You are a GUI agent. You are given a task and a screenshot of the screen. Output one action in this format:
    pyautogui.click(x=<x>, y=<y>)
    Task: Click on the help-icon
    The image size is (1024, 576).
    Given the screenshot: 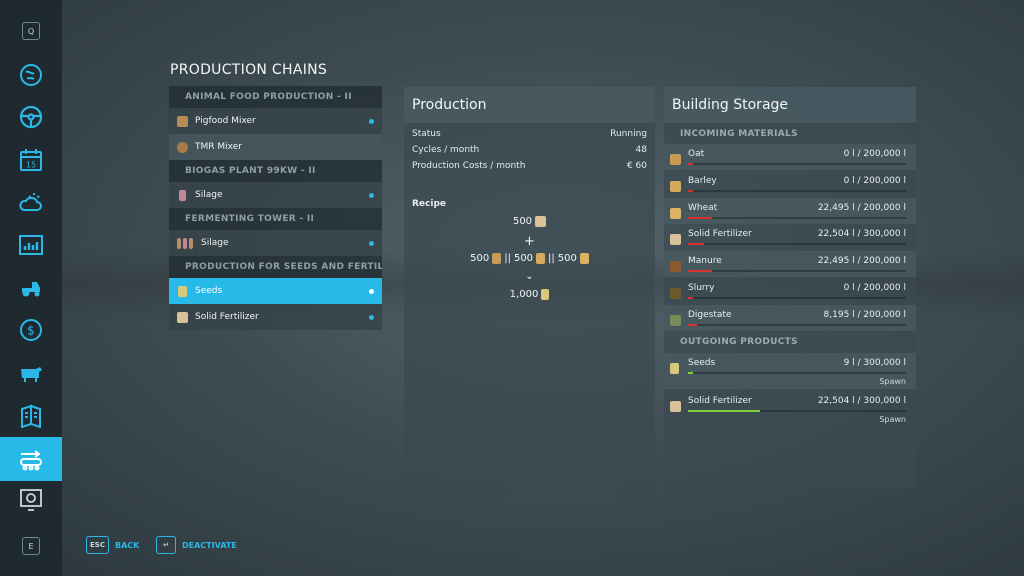 What is the action you would take?
    pyautogui.click(x=31, y=500)
    